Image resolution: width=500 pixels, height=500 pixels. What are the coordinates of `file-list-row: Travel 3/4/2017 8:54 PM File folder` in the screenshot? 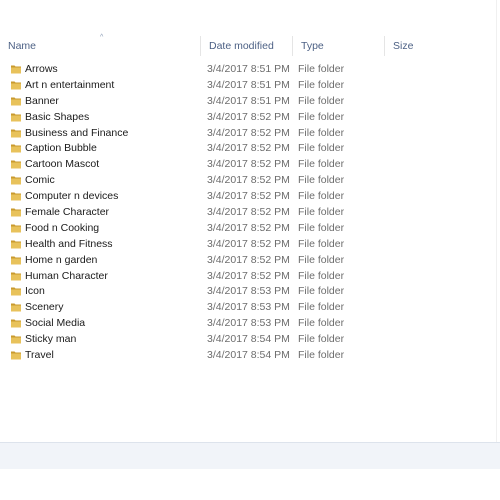 It's located at (250, 356).